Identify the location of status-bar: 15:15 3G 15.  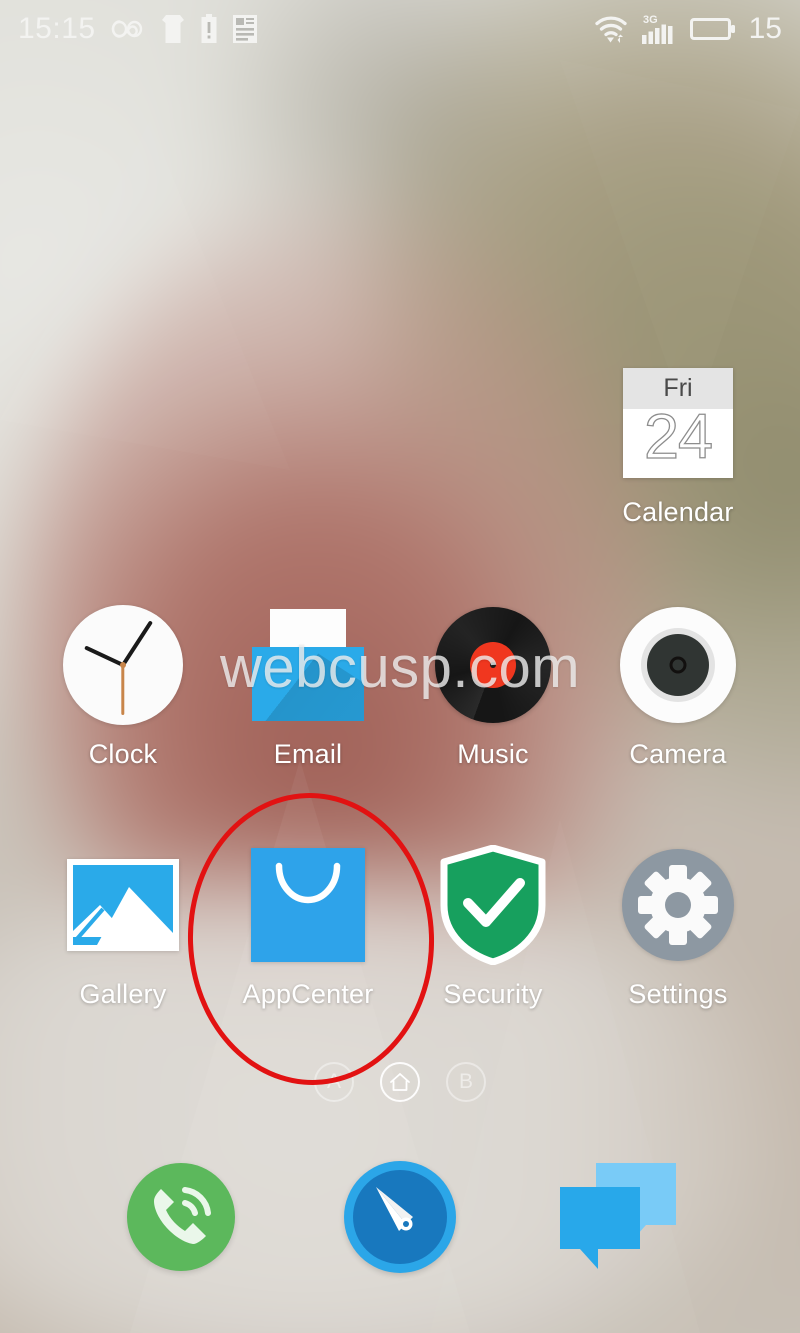
(400, 29).